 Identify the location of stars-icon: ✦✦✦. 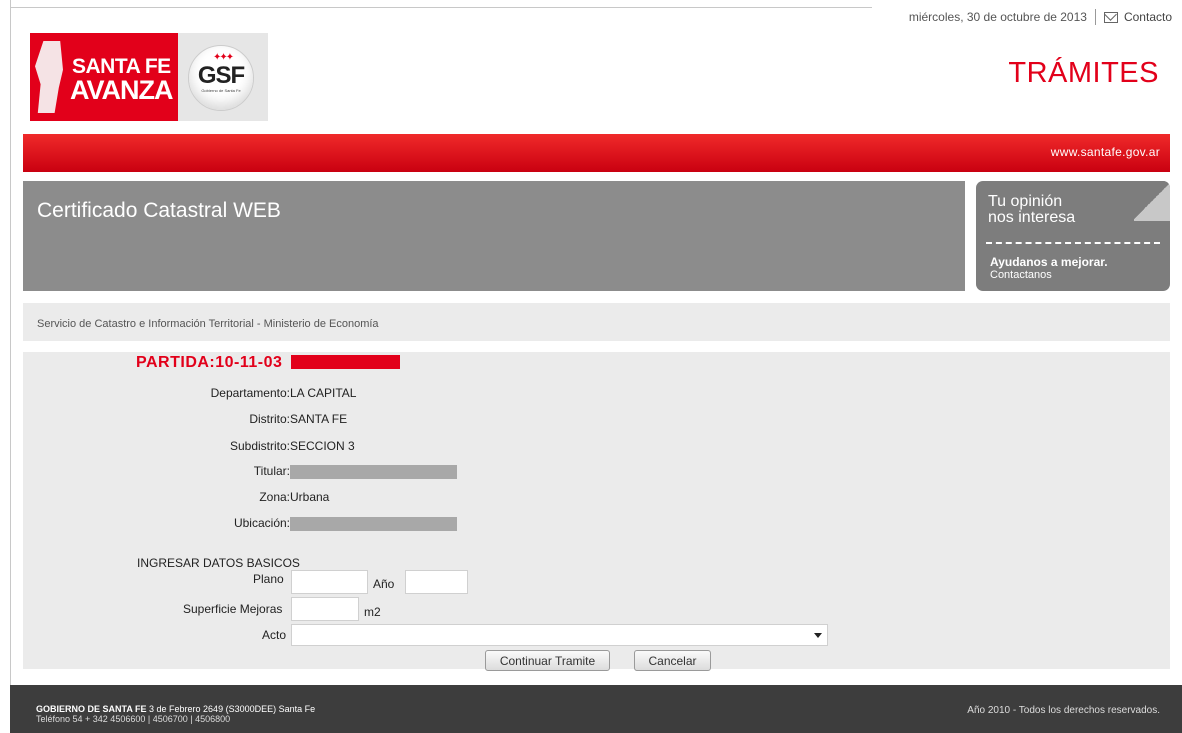
(223, 57).